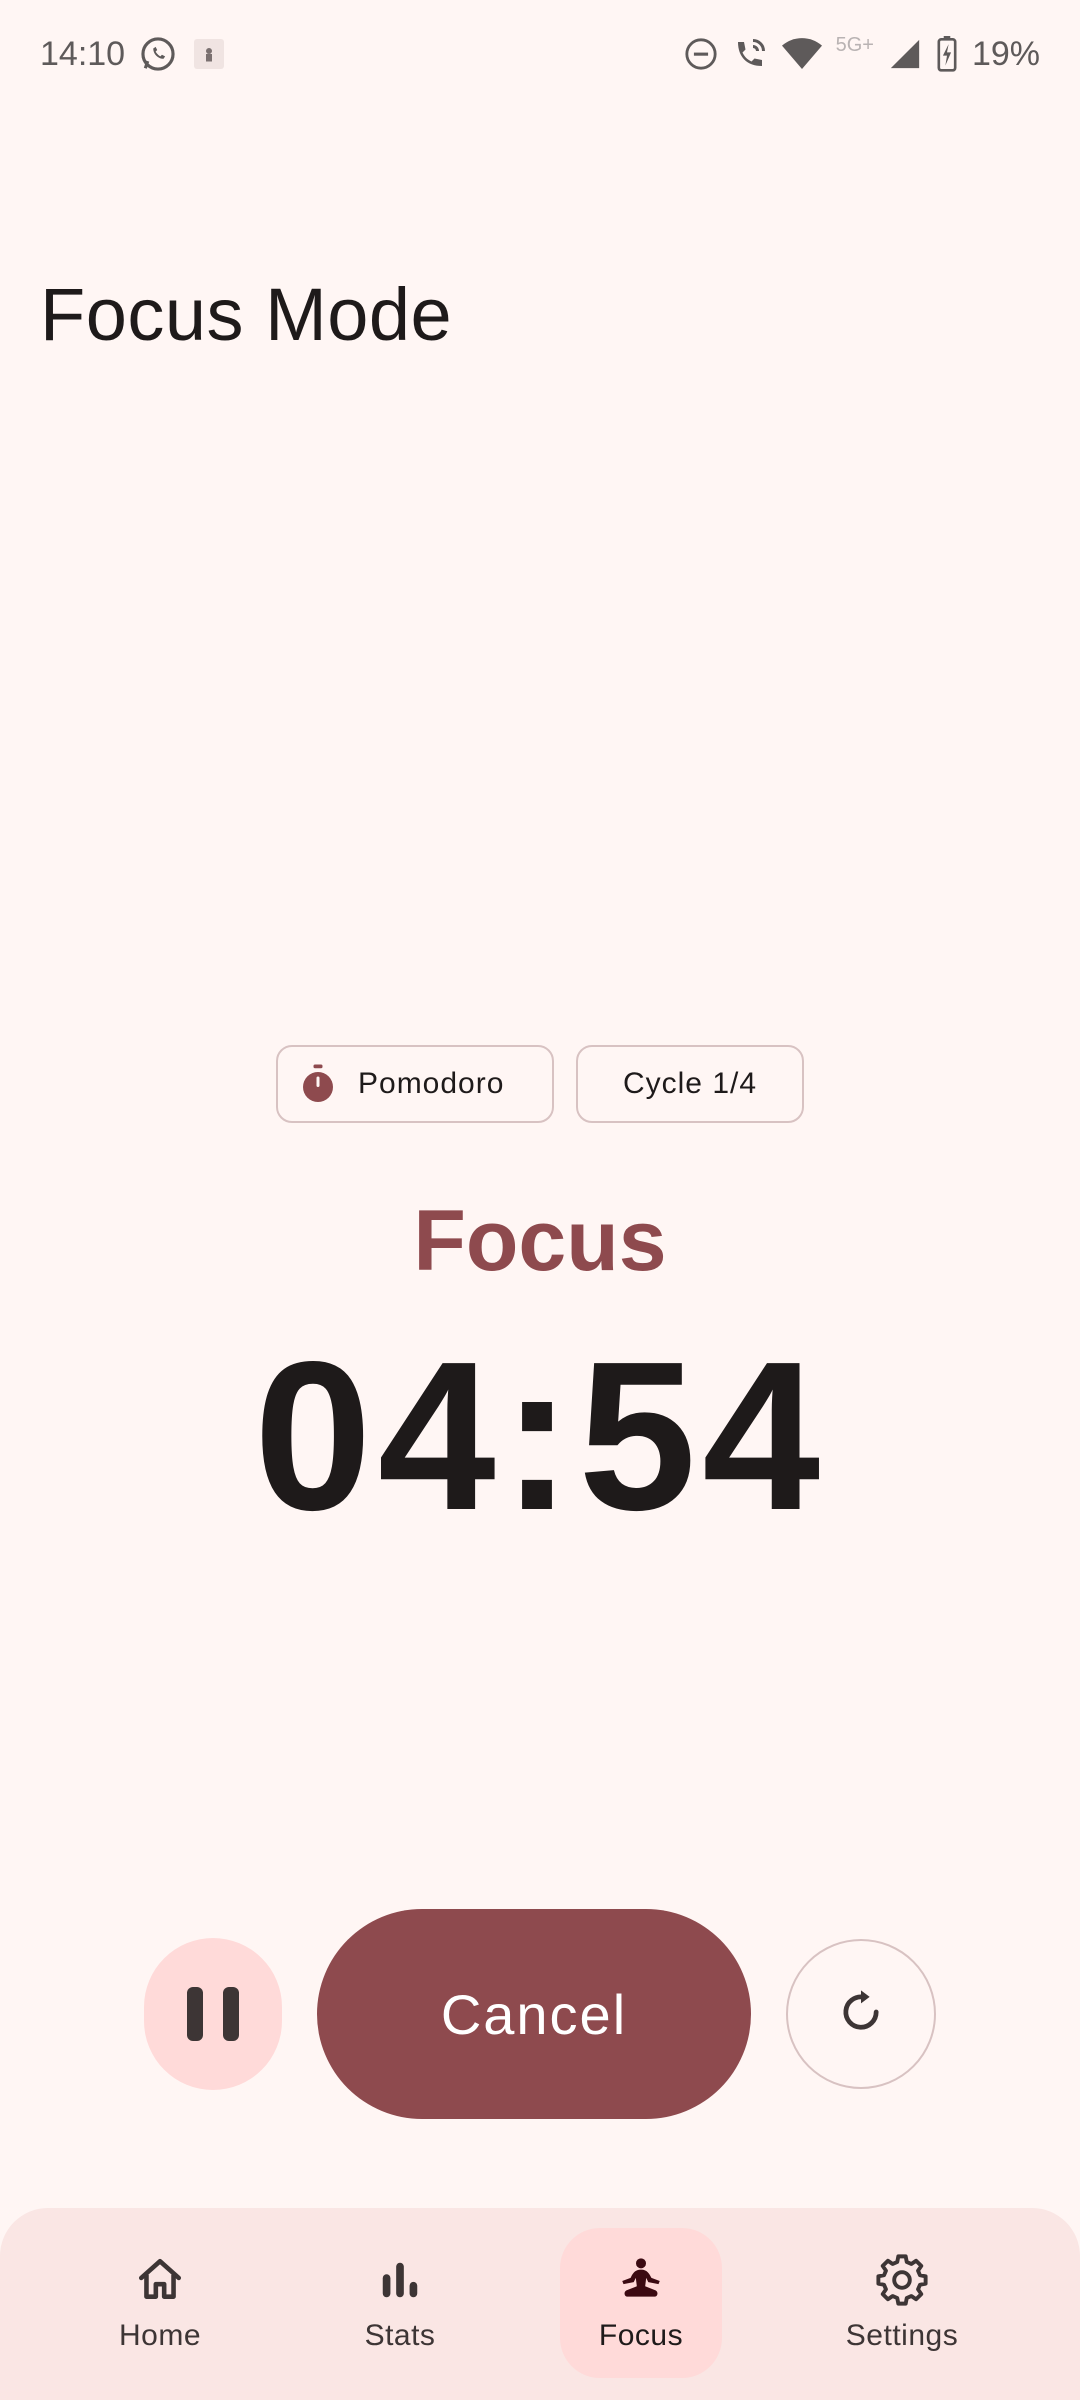 The width and height of the screenshot is (1080, 2400). I want to click on session-chips: Pomodoro Cycle 1/4, so click(540, 1084).